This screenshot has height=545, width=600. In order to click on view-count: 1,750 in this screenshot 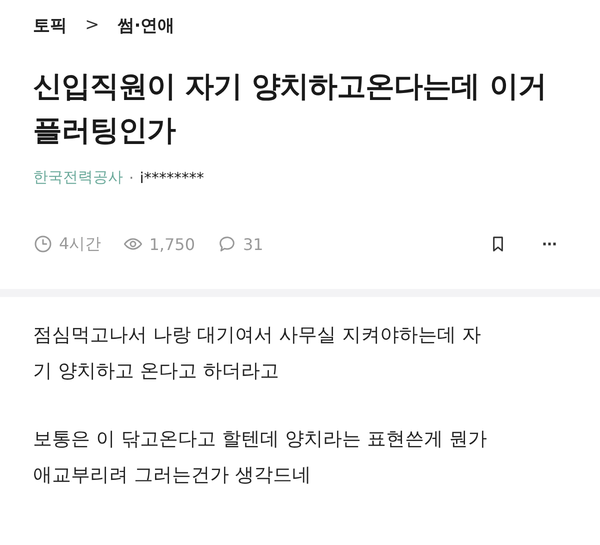, I will do `click(172, 244)`.